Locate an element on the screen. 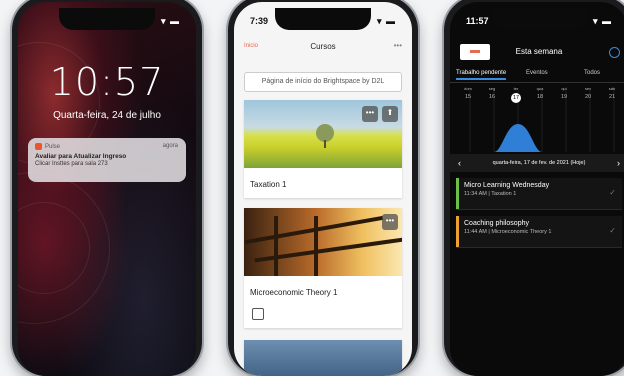 The image size is (624, 376). course-image: ••• ⬆ is located at coordinates (323, 134).